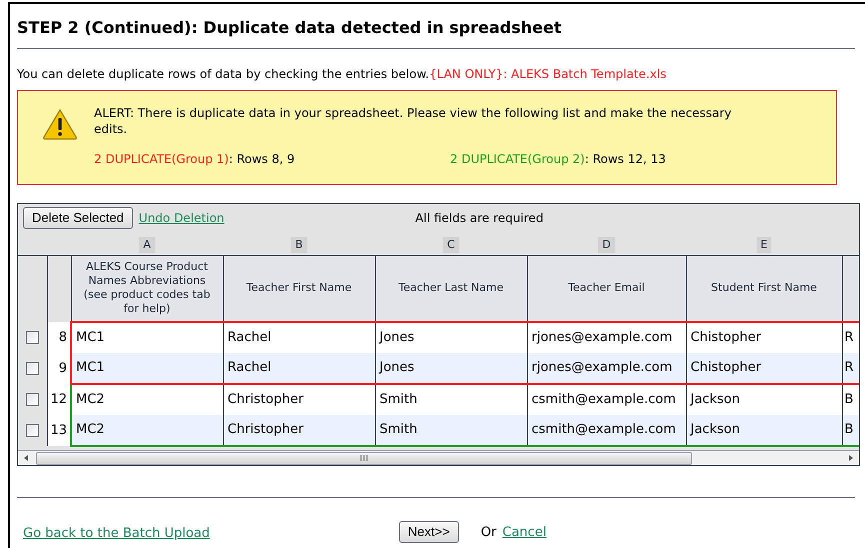  Describe the element at coordinates (78, 218) in the screenshot. I see `delete-selected-button: Delete Selected` at that location.